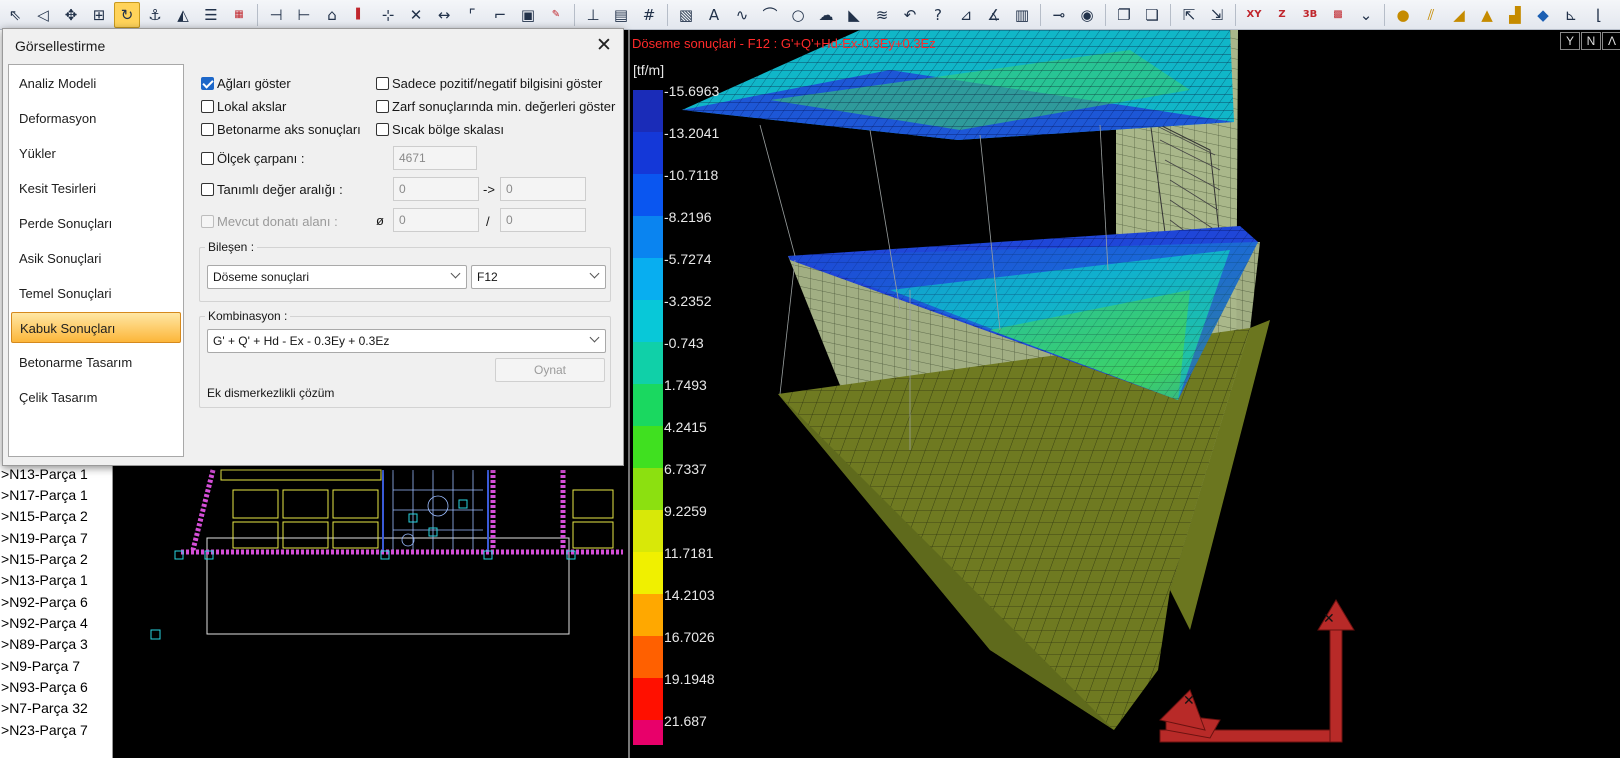 The image size is (1620, 758). I want to click on nav-item-foundation-results: Temel Sonuçlari, so click(96, 293).